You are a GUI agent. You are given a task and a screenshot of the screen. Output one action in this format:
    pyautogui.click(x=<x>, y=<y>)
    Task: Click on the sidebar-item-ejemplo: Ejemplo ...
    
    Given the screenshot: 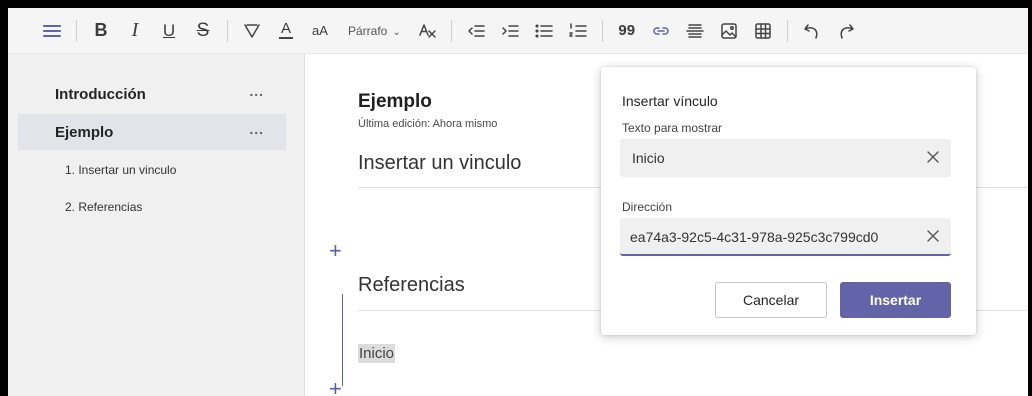 What is the action you would take?
    pyautogui.click(x=152, y=132)
    